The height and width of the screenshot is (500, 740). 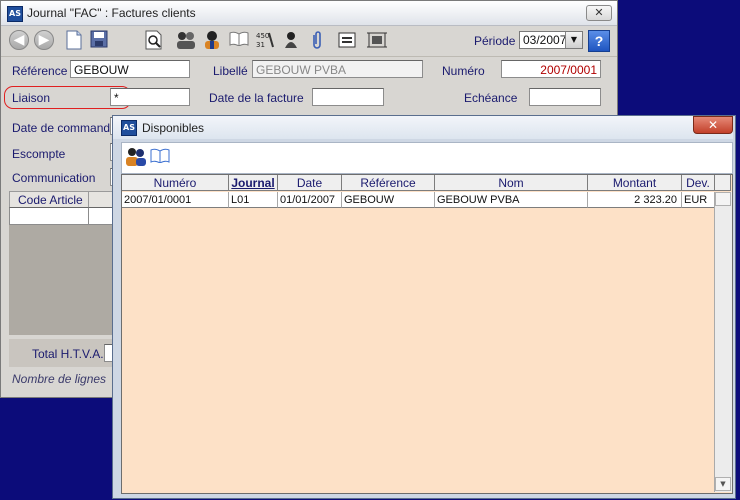 What do you see at coordinates (44, 40) in the screenshot?
I see `forward-icon: ▶` at bounding box center [44, 40].